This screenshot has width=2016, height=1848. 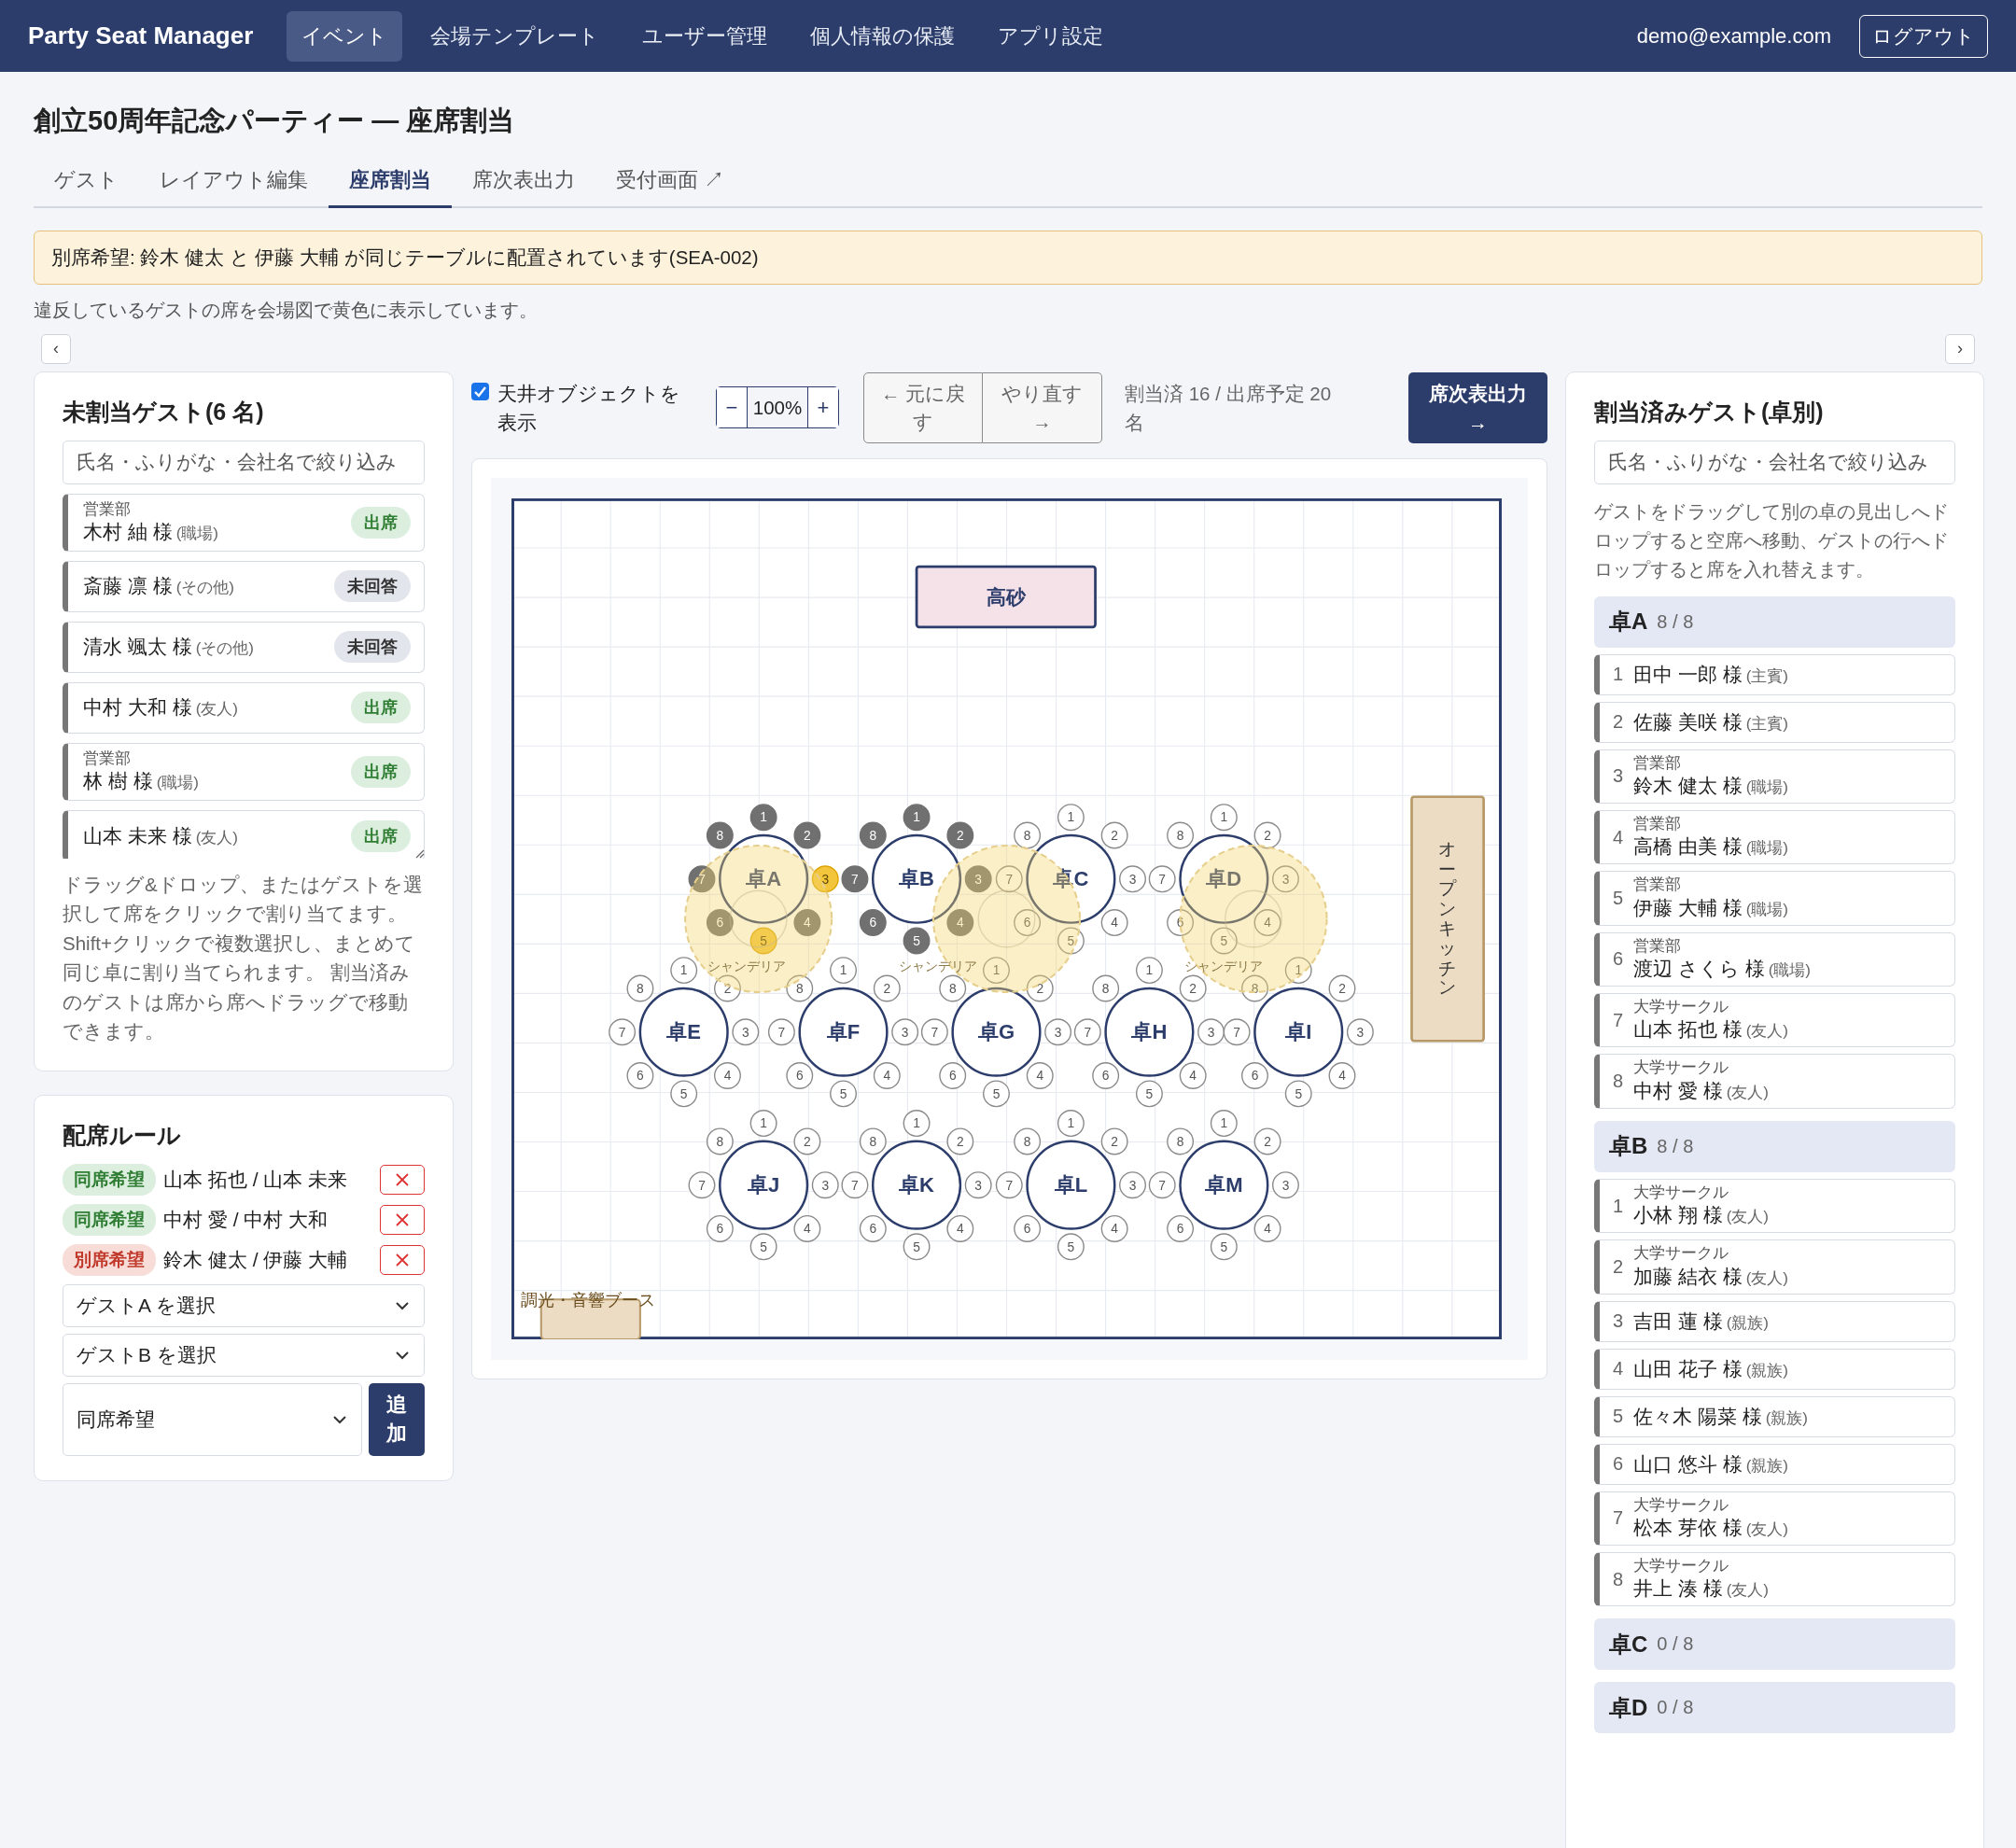 What do you see at coordinates (390, 182) in the screenshot?
I see `tab: 座席割当` at bounding box center [390, 182].